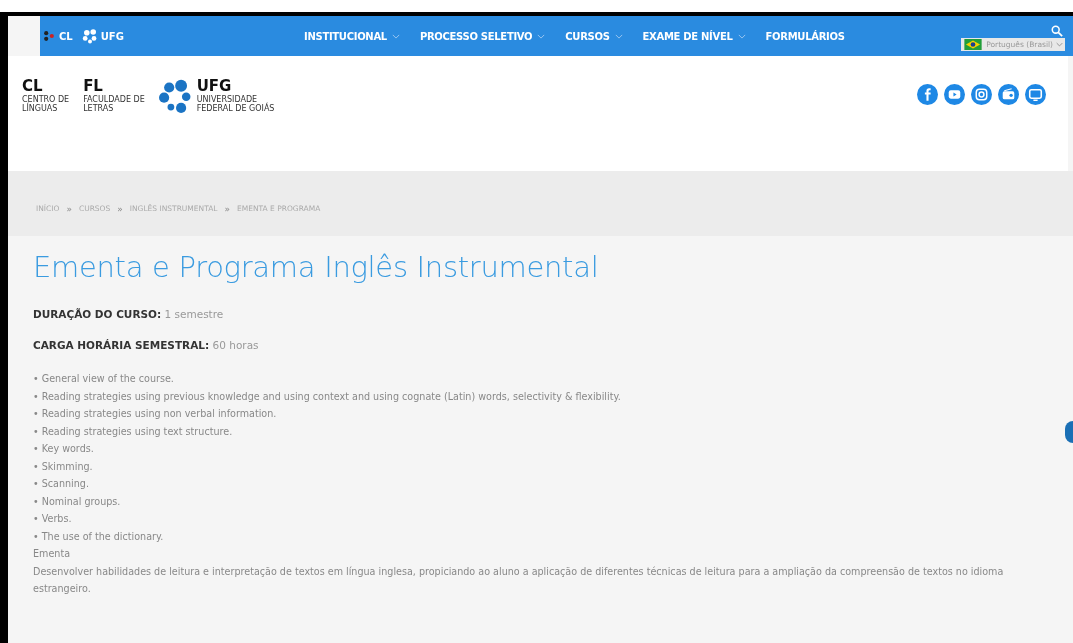 This screenshot has width=1073, height=643. What do you see at coordinates (114, 99) in the screenshot?
I see `logo-caption: FACULDADE DE` at bounding box center [114, 99].